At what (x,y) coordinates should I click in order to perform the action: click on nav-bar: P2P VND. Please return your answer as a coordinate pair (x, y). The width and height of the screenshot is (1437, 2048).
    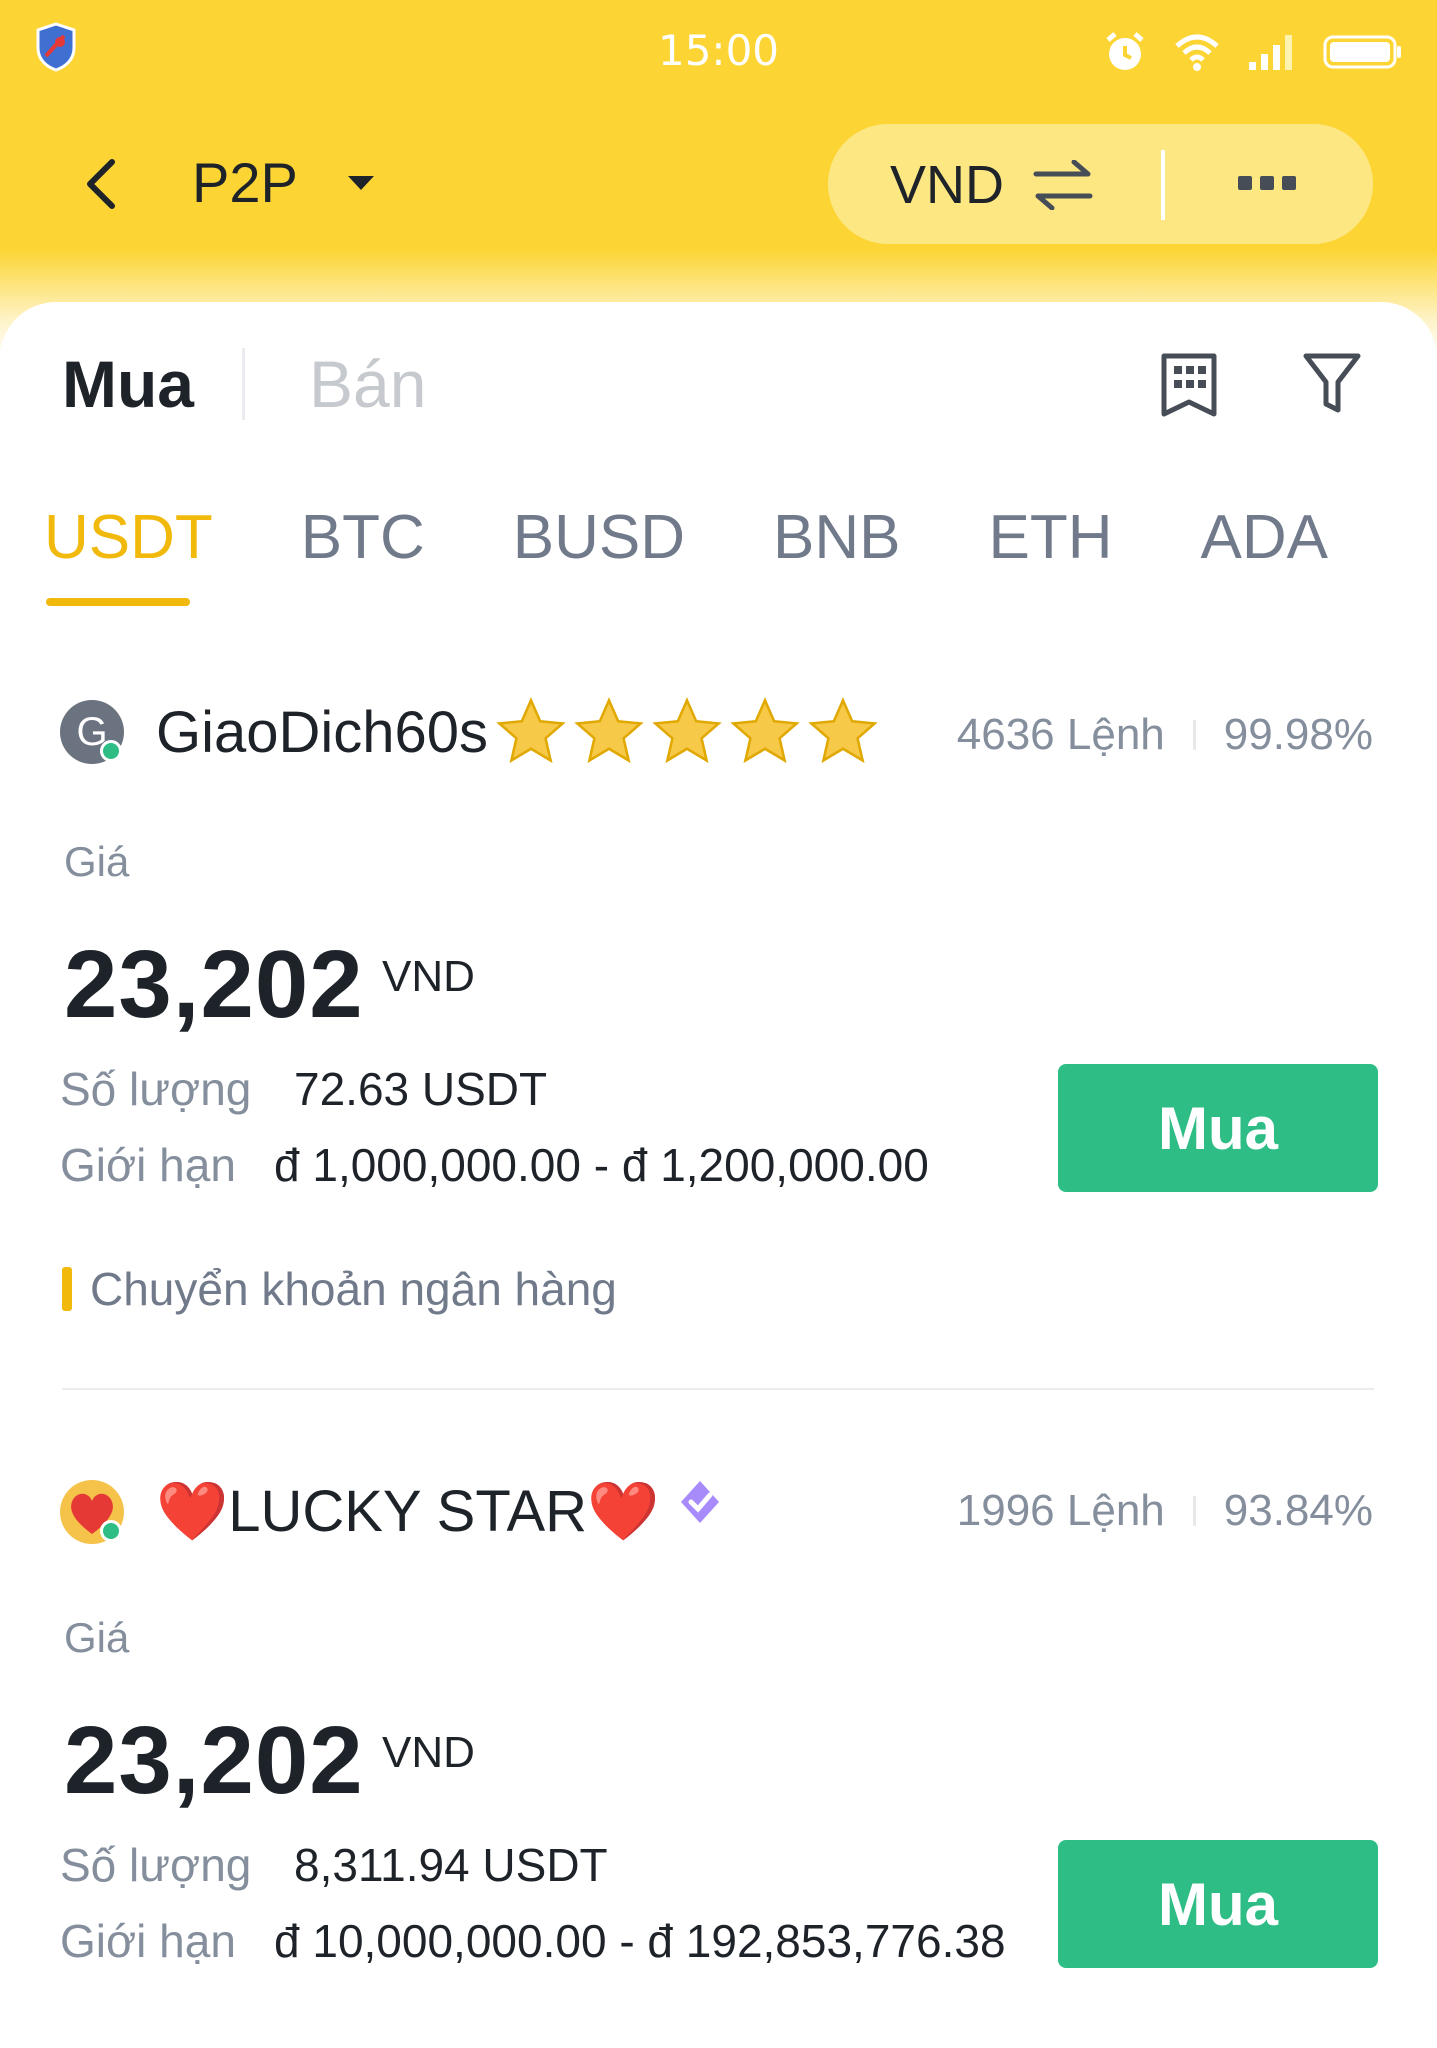
    Looking at the image, I should click on (718, 185).